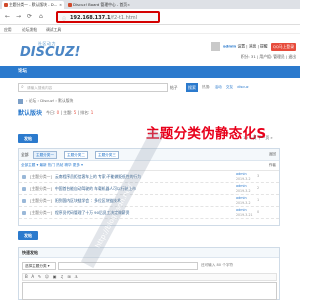  I want to click on filter-category-3: 主题分类三, so click(107, 155).